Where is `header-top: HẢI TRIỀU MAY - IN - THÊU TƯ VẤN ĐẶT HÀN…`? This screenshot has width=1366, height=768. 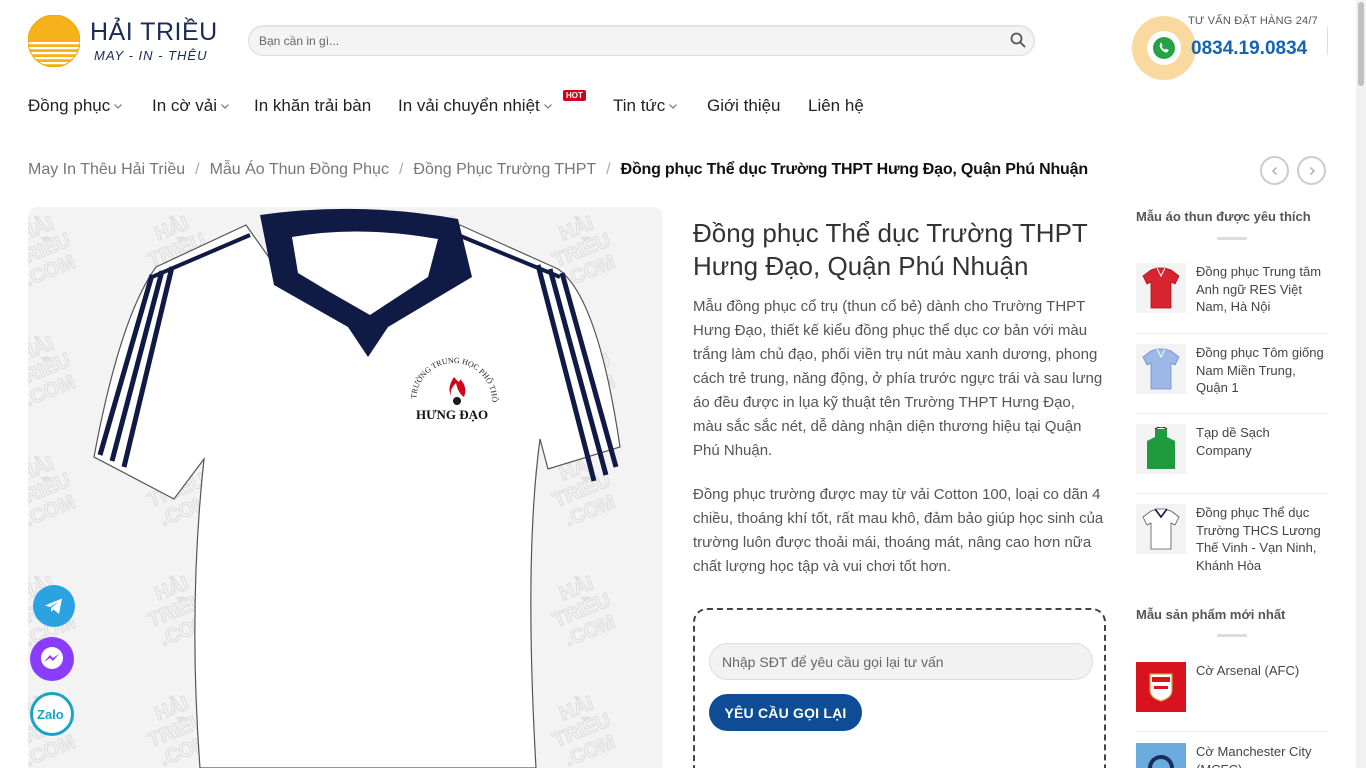 header-top: HẢI TRIỀU MAY - IN - THÊU TƯ VẤN ĐẶT HÀN… is located at coordinates (678, 41).